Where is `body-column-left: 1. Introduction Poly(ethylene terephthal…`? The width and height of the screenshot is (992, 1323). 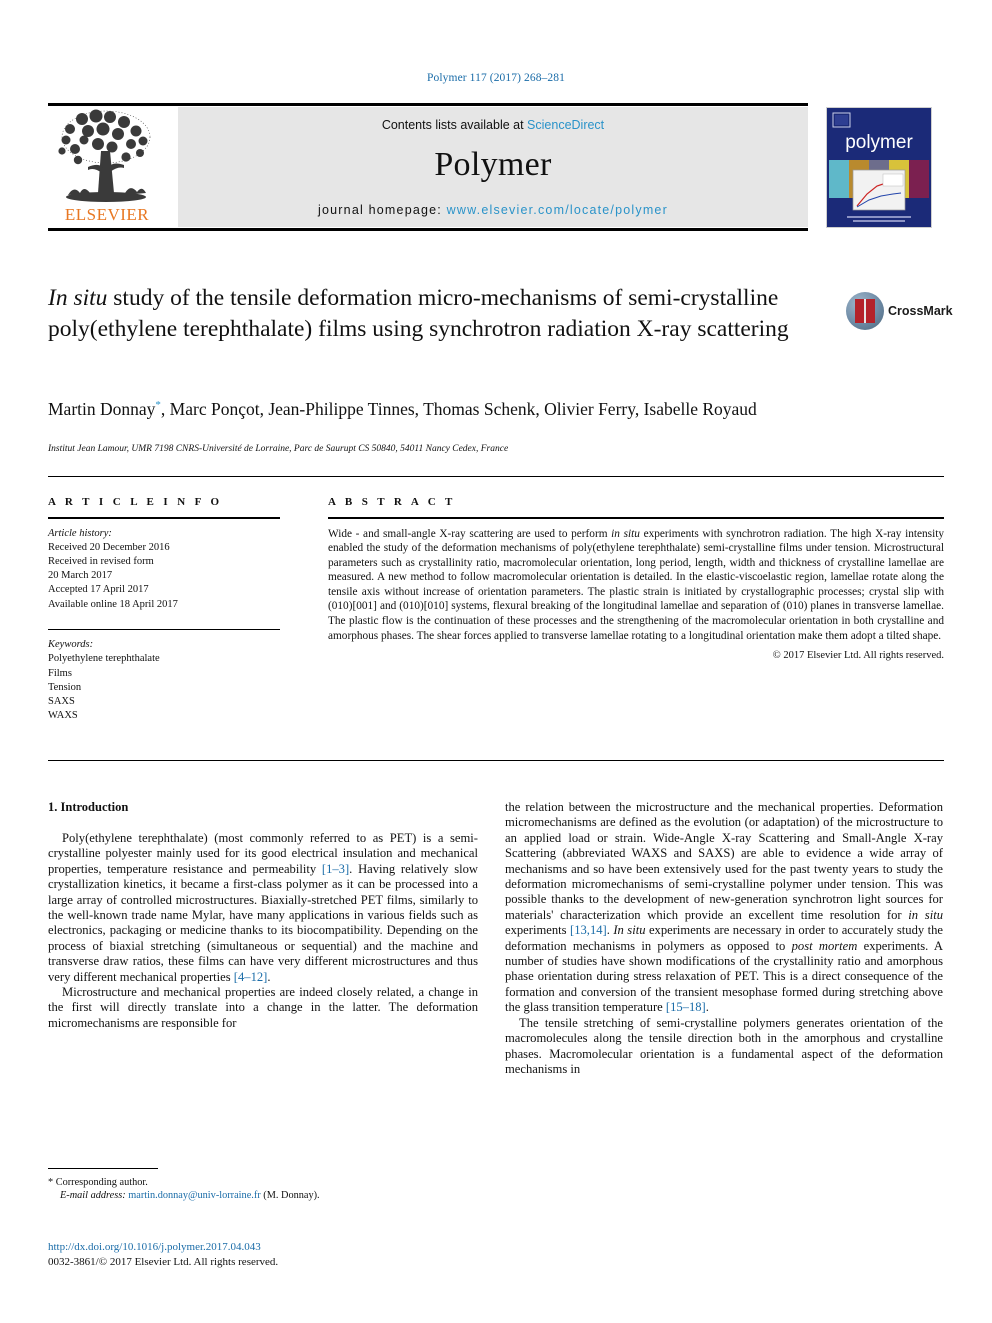 body-column-left: 1. Introduction Poly(ethylene terephthal… is located at coordinates (263, 915).